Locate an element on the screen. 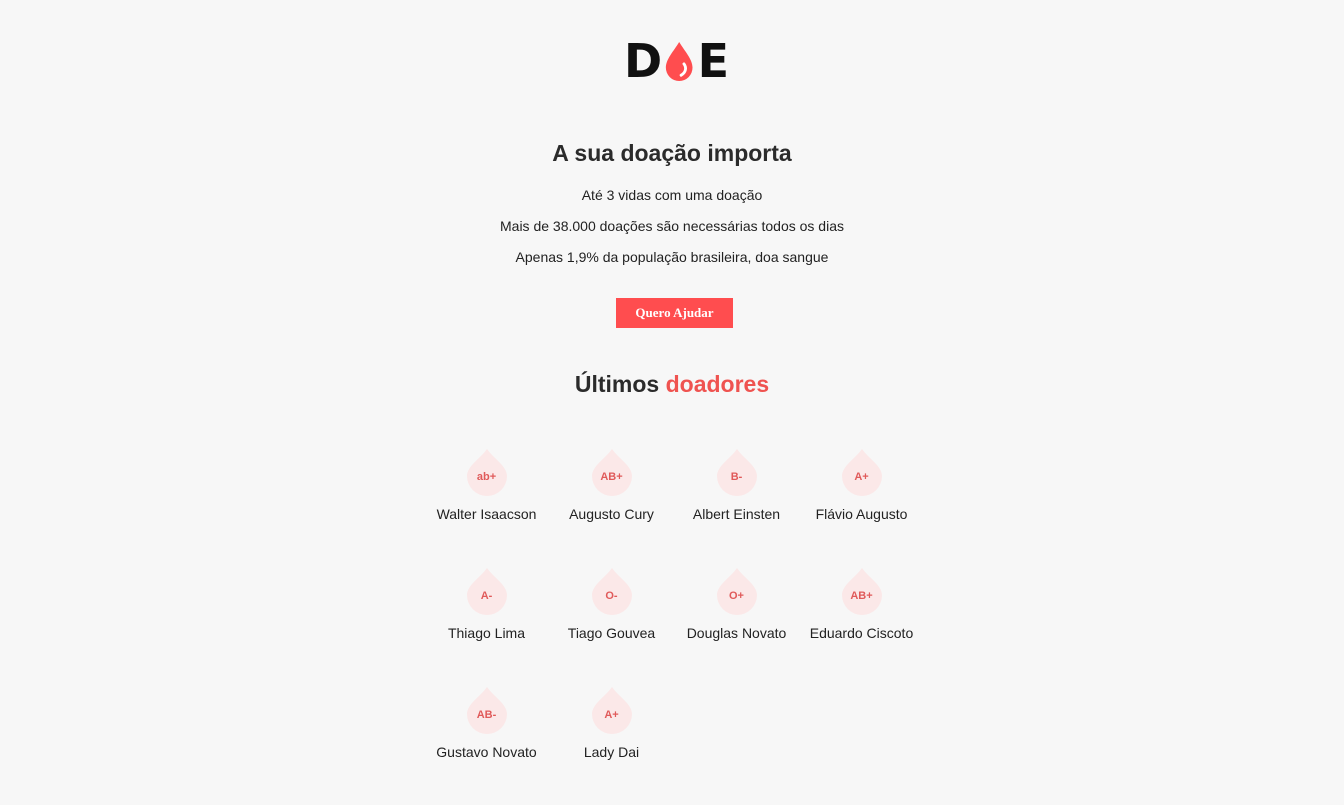 Image resolution: width=1344 pixels, height=805 pixels. donor-card: AB+ Eduardo Ciscoto is located at coordinates (861, 626).